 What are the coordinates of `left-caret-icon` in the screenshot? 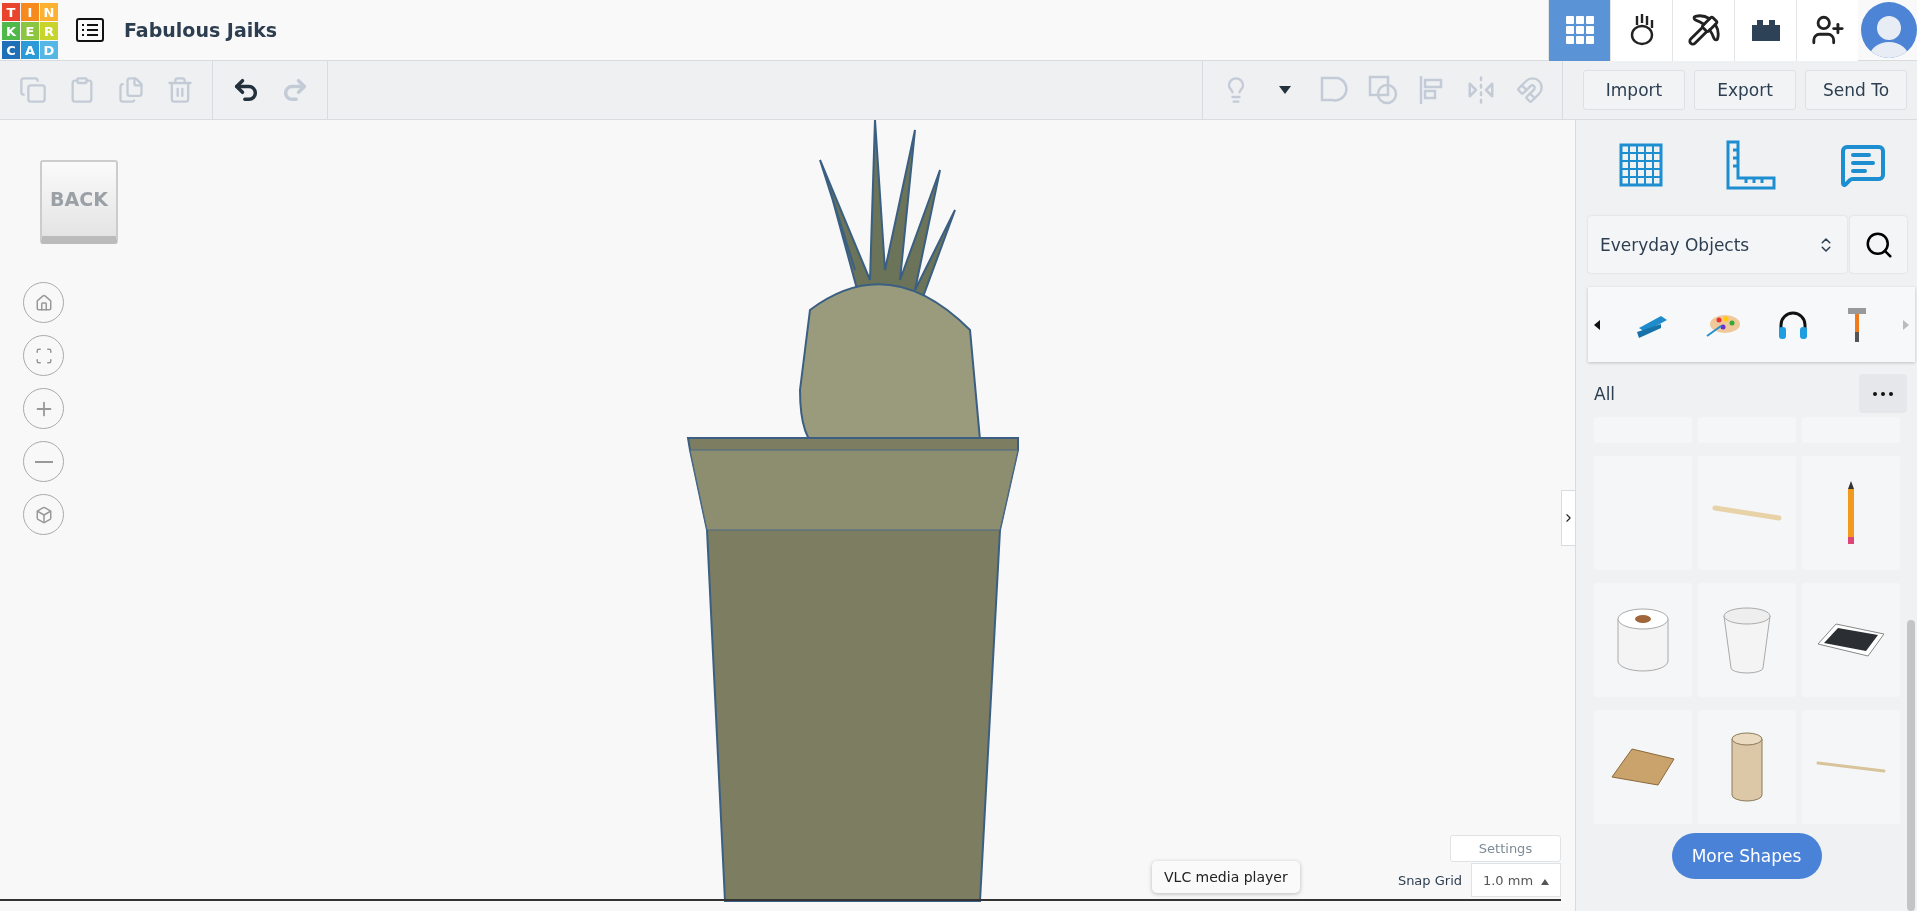 It's located at (1597, 324).